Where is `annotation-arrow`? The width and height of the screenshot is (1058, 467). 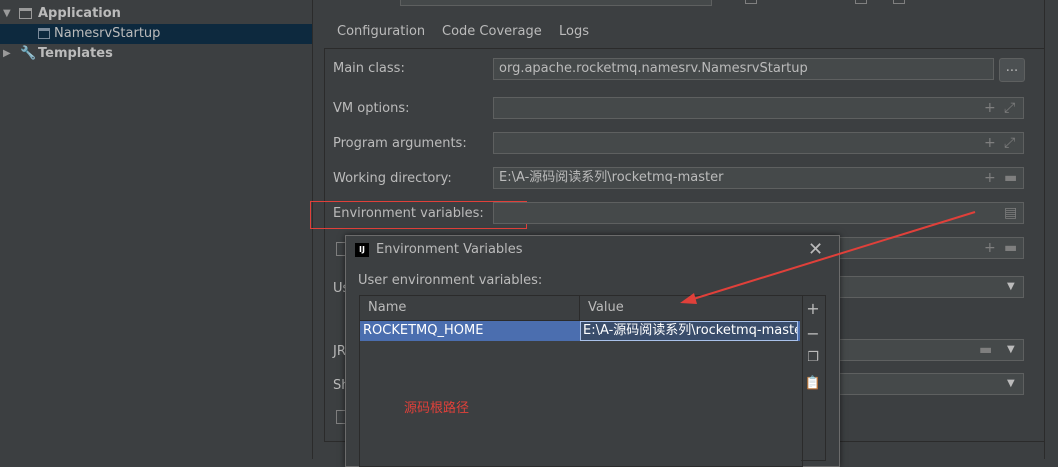 annotation-arrow is located at coordinates (828, 257).